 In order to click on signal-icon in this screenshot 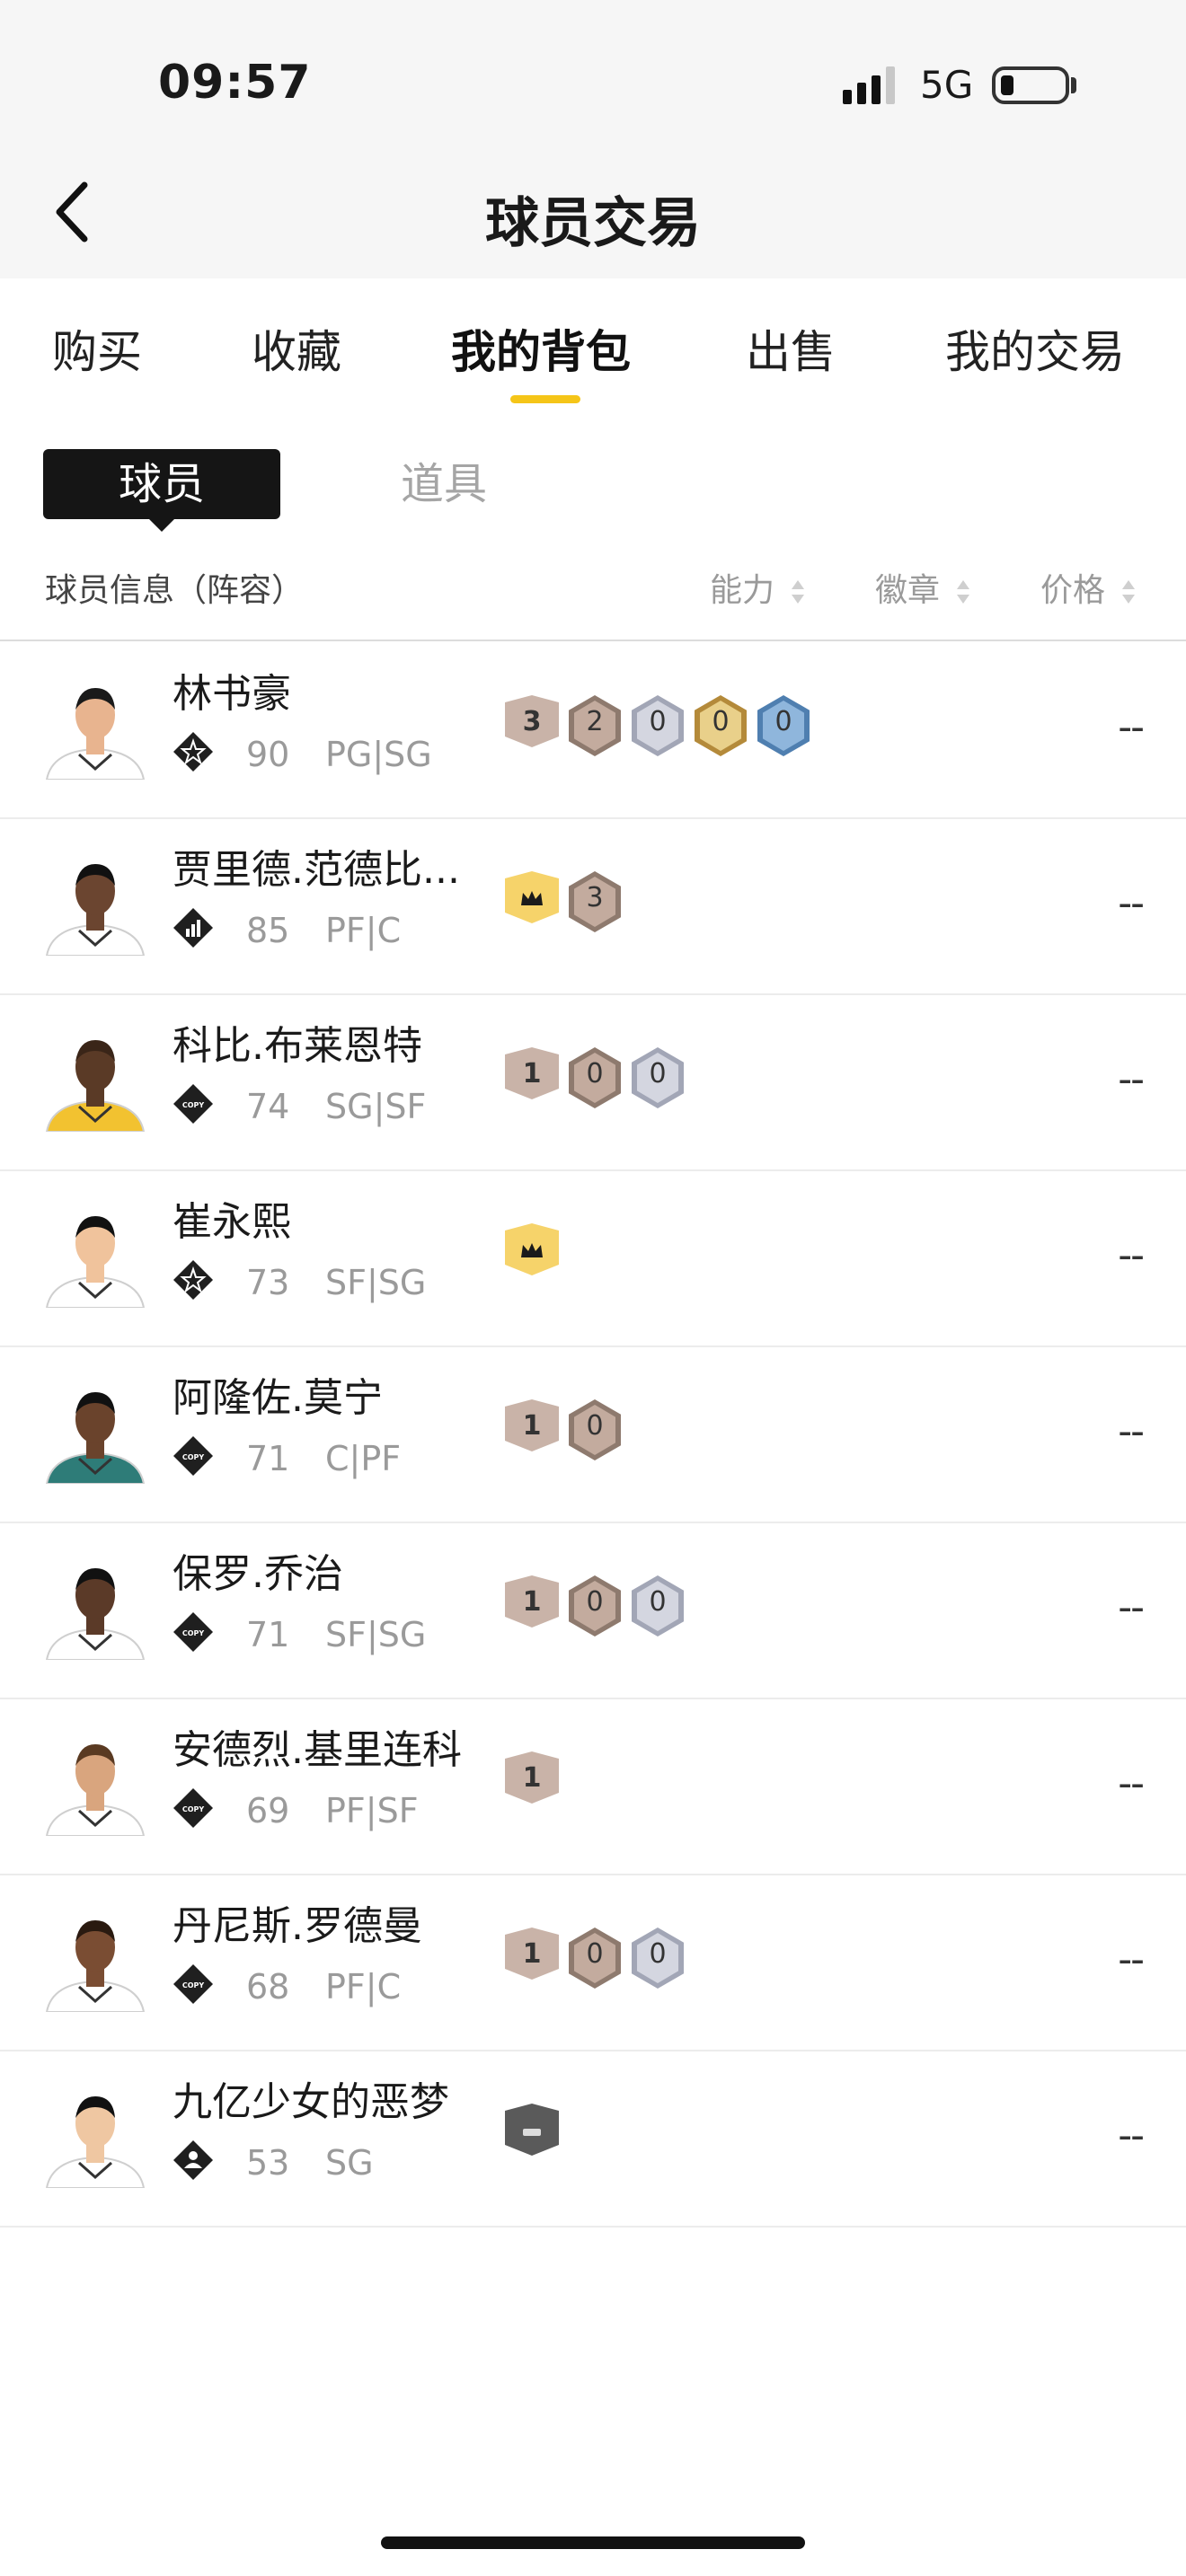, I will do `click(869, 85)`.